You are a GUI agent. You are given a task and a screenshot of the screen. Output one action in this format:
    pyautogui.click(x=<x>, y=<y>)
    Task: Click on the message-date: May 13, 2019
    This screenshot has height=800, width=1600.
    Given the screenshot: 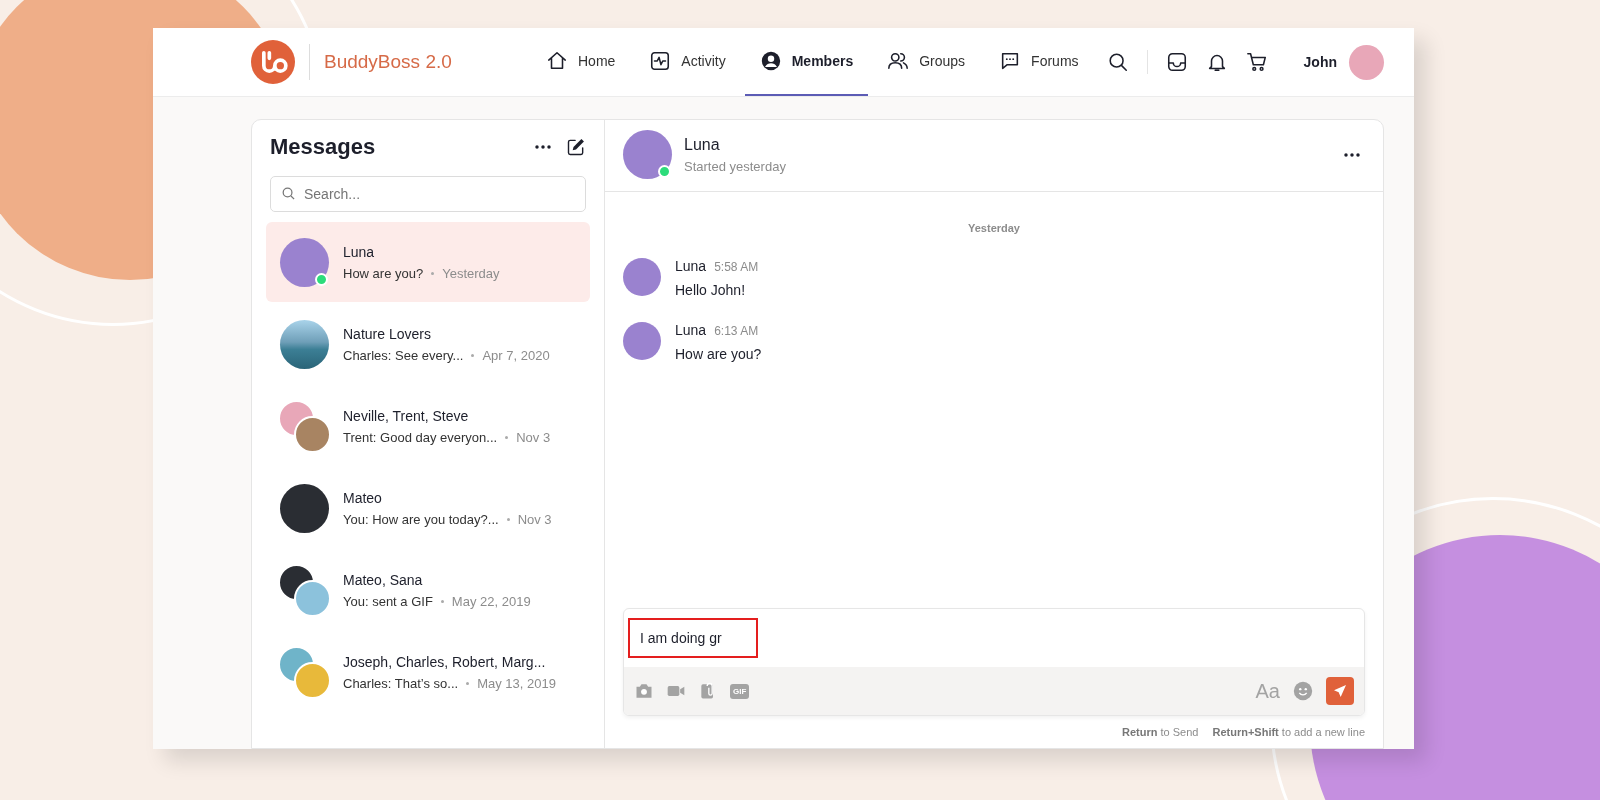 What is the action you would take?
    pyautogui.click(x=516, y=683)
    